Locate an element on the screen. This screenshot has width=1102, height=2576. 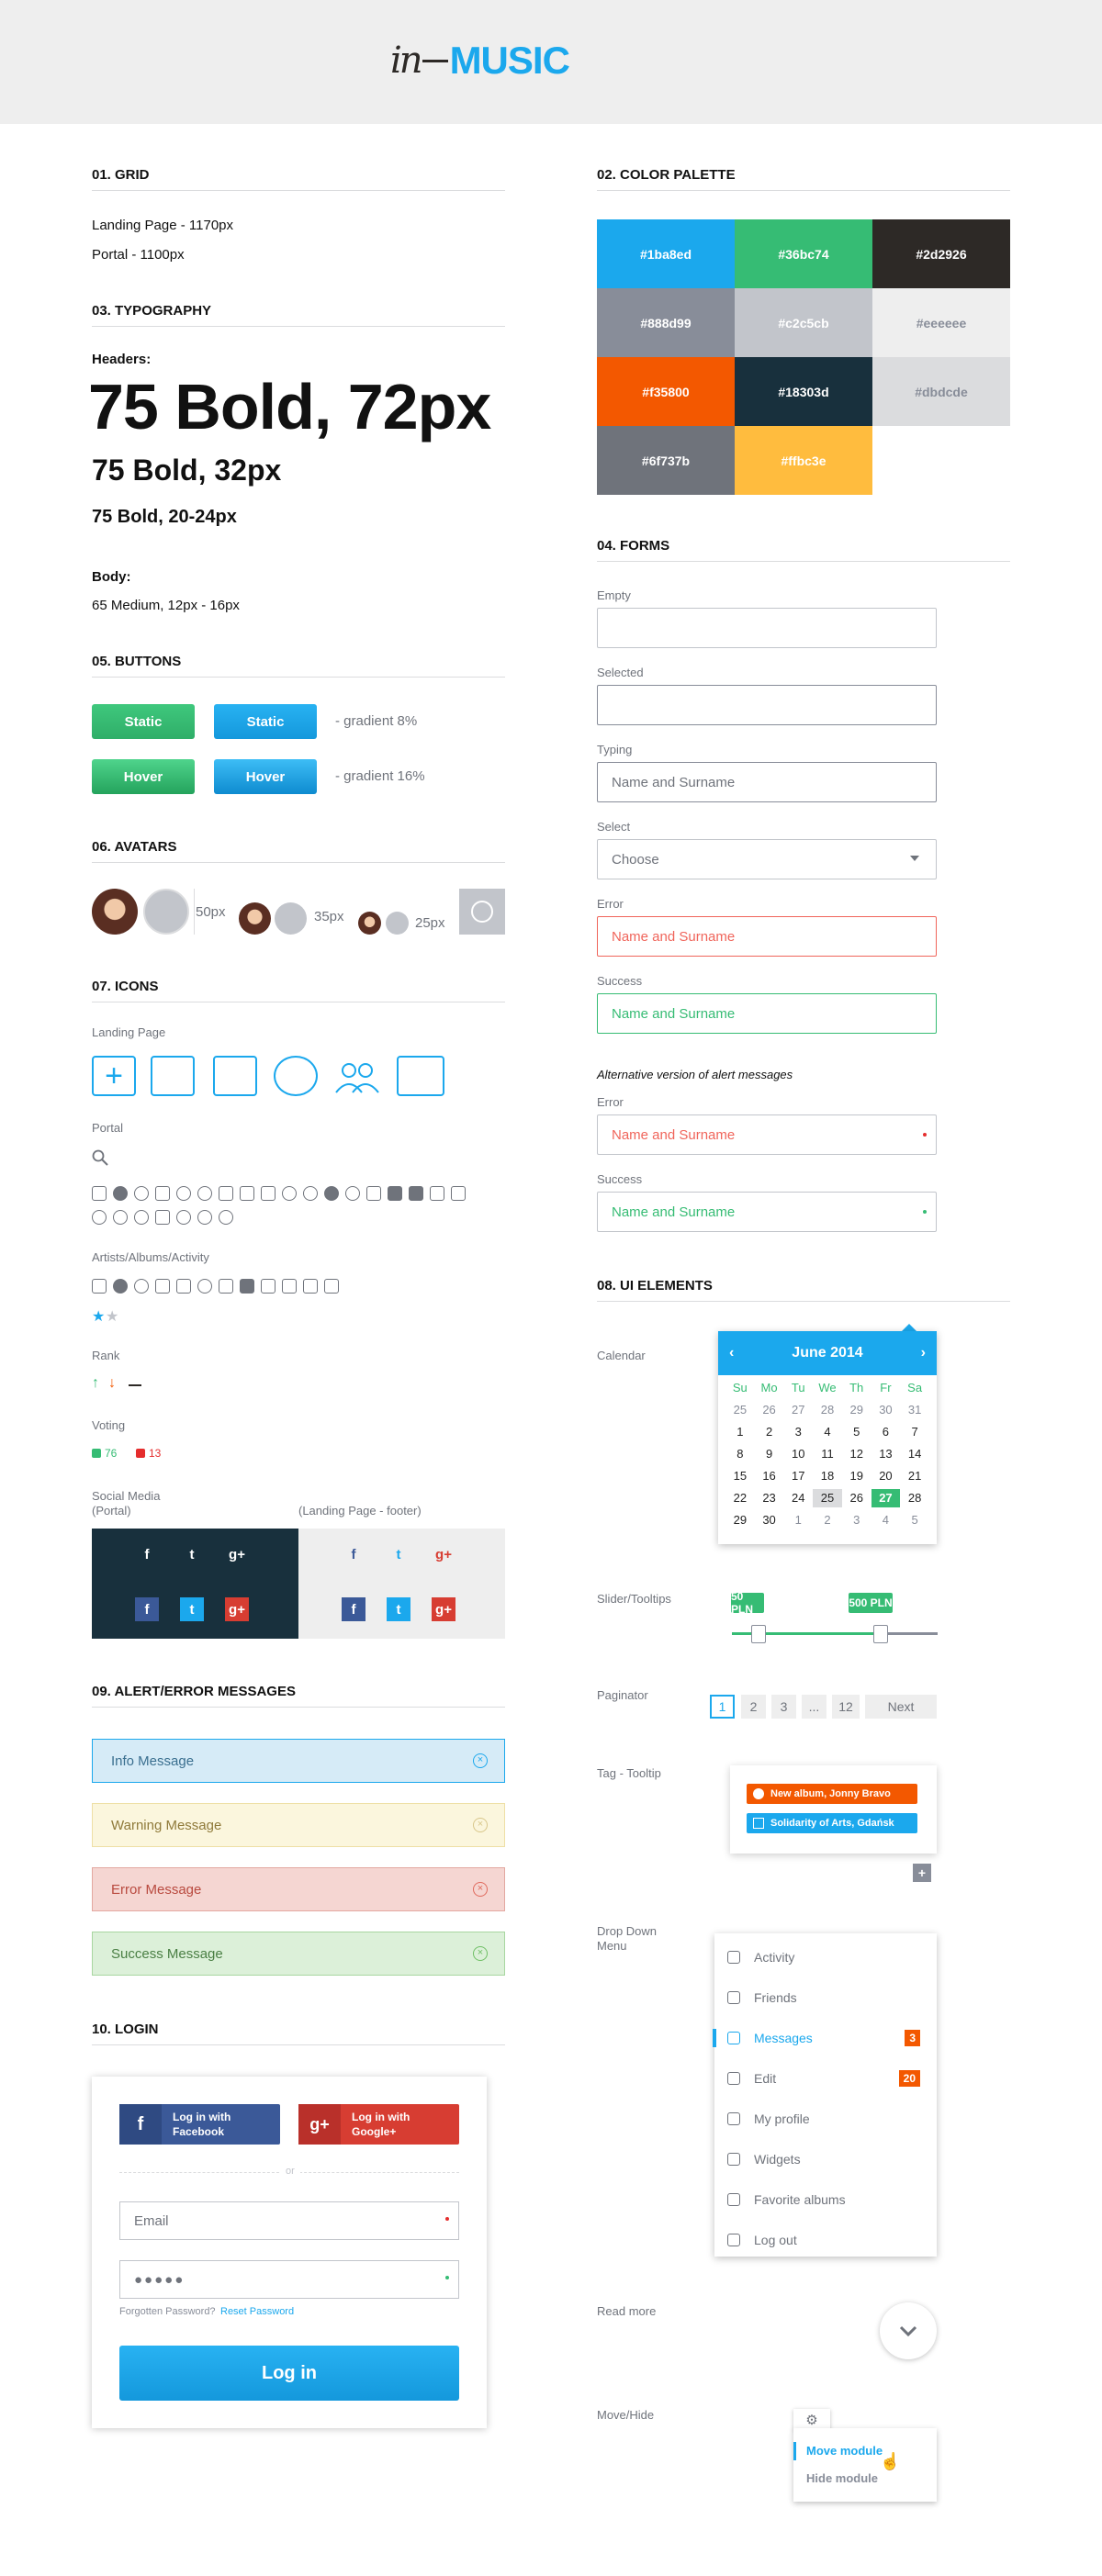
alt-success-input: Name and Surname is located at coordinates (767, 1212).